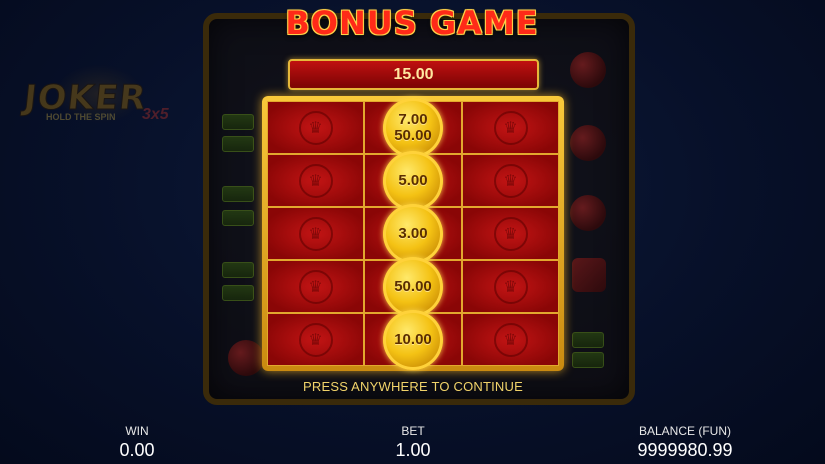 The width and height of the screenshot is (825, 464). I want to click on bet-label: BET, so click(413, 431).